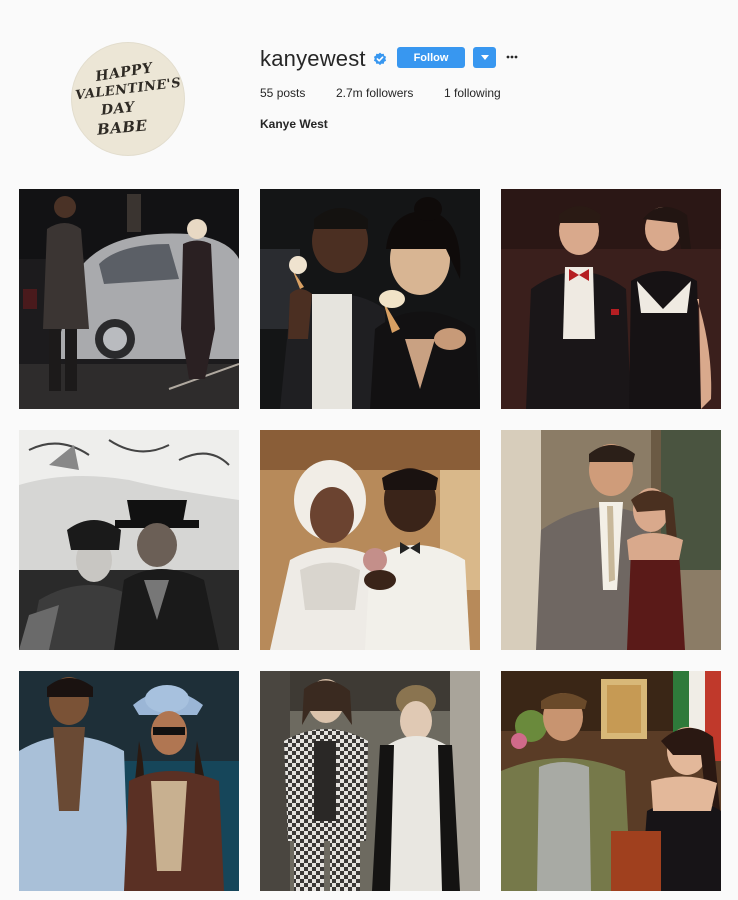 The image size is (738, 900). I want to click on follow-button: Follow, so click(431, 57).